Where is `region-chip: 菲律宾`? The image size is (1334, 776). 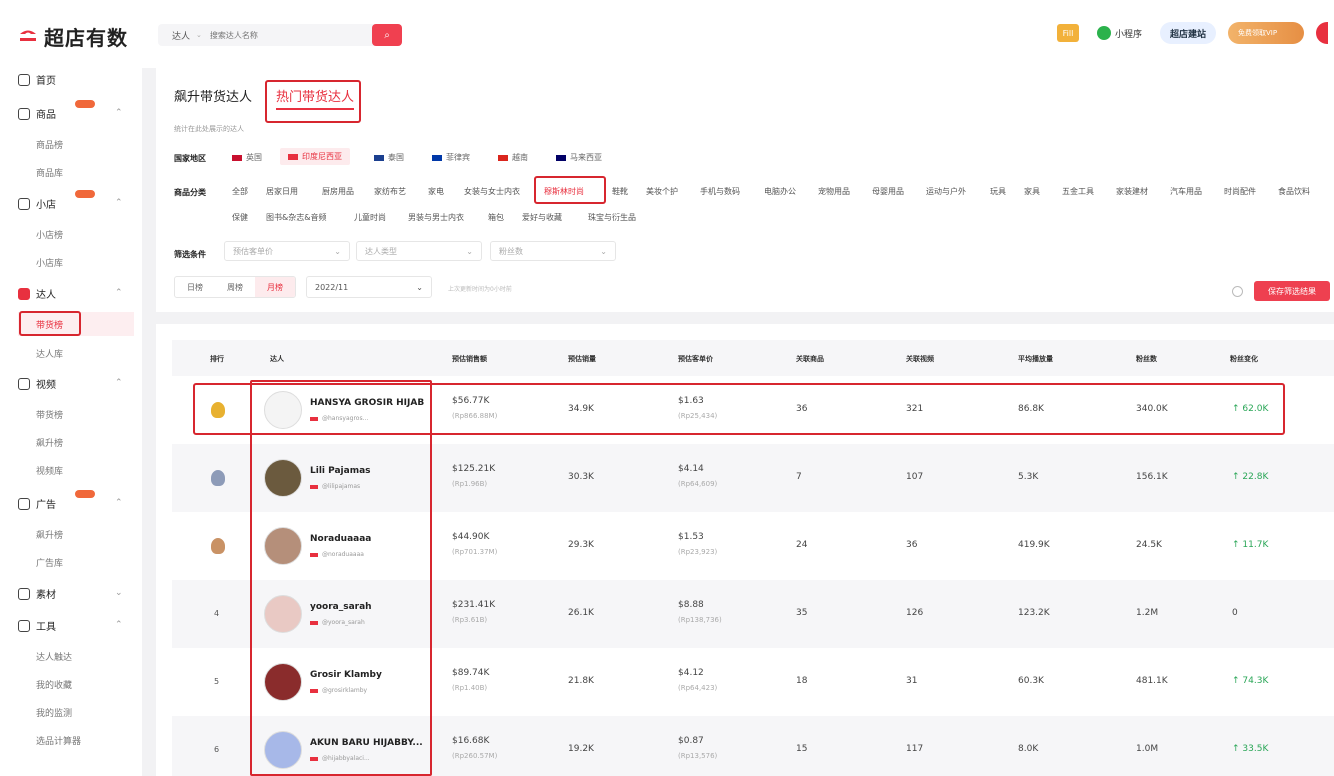 region-chip: 菲律宾 is located at coordinates (451, 157).